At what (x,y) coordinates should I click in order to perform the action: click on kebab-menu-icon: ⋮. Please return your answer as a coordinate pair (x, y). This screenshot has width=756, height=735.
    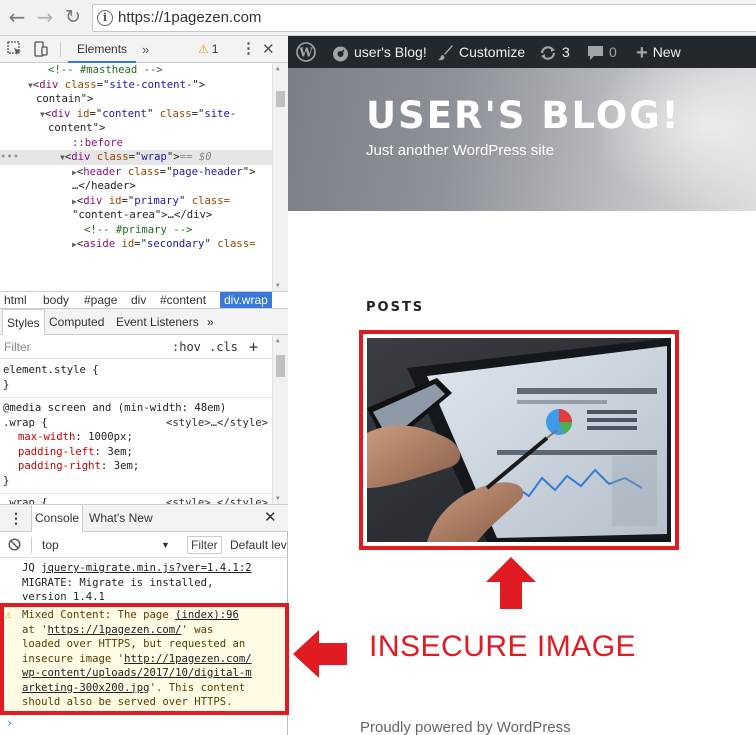
    Looking at the image, I should click on (248, 49).